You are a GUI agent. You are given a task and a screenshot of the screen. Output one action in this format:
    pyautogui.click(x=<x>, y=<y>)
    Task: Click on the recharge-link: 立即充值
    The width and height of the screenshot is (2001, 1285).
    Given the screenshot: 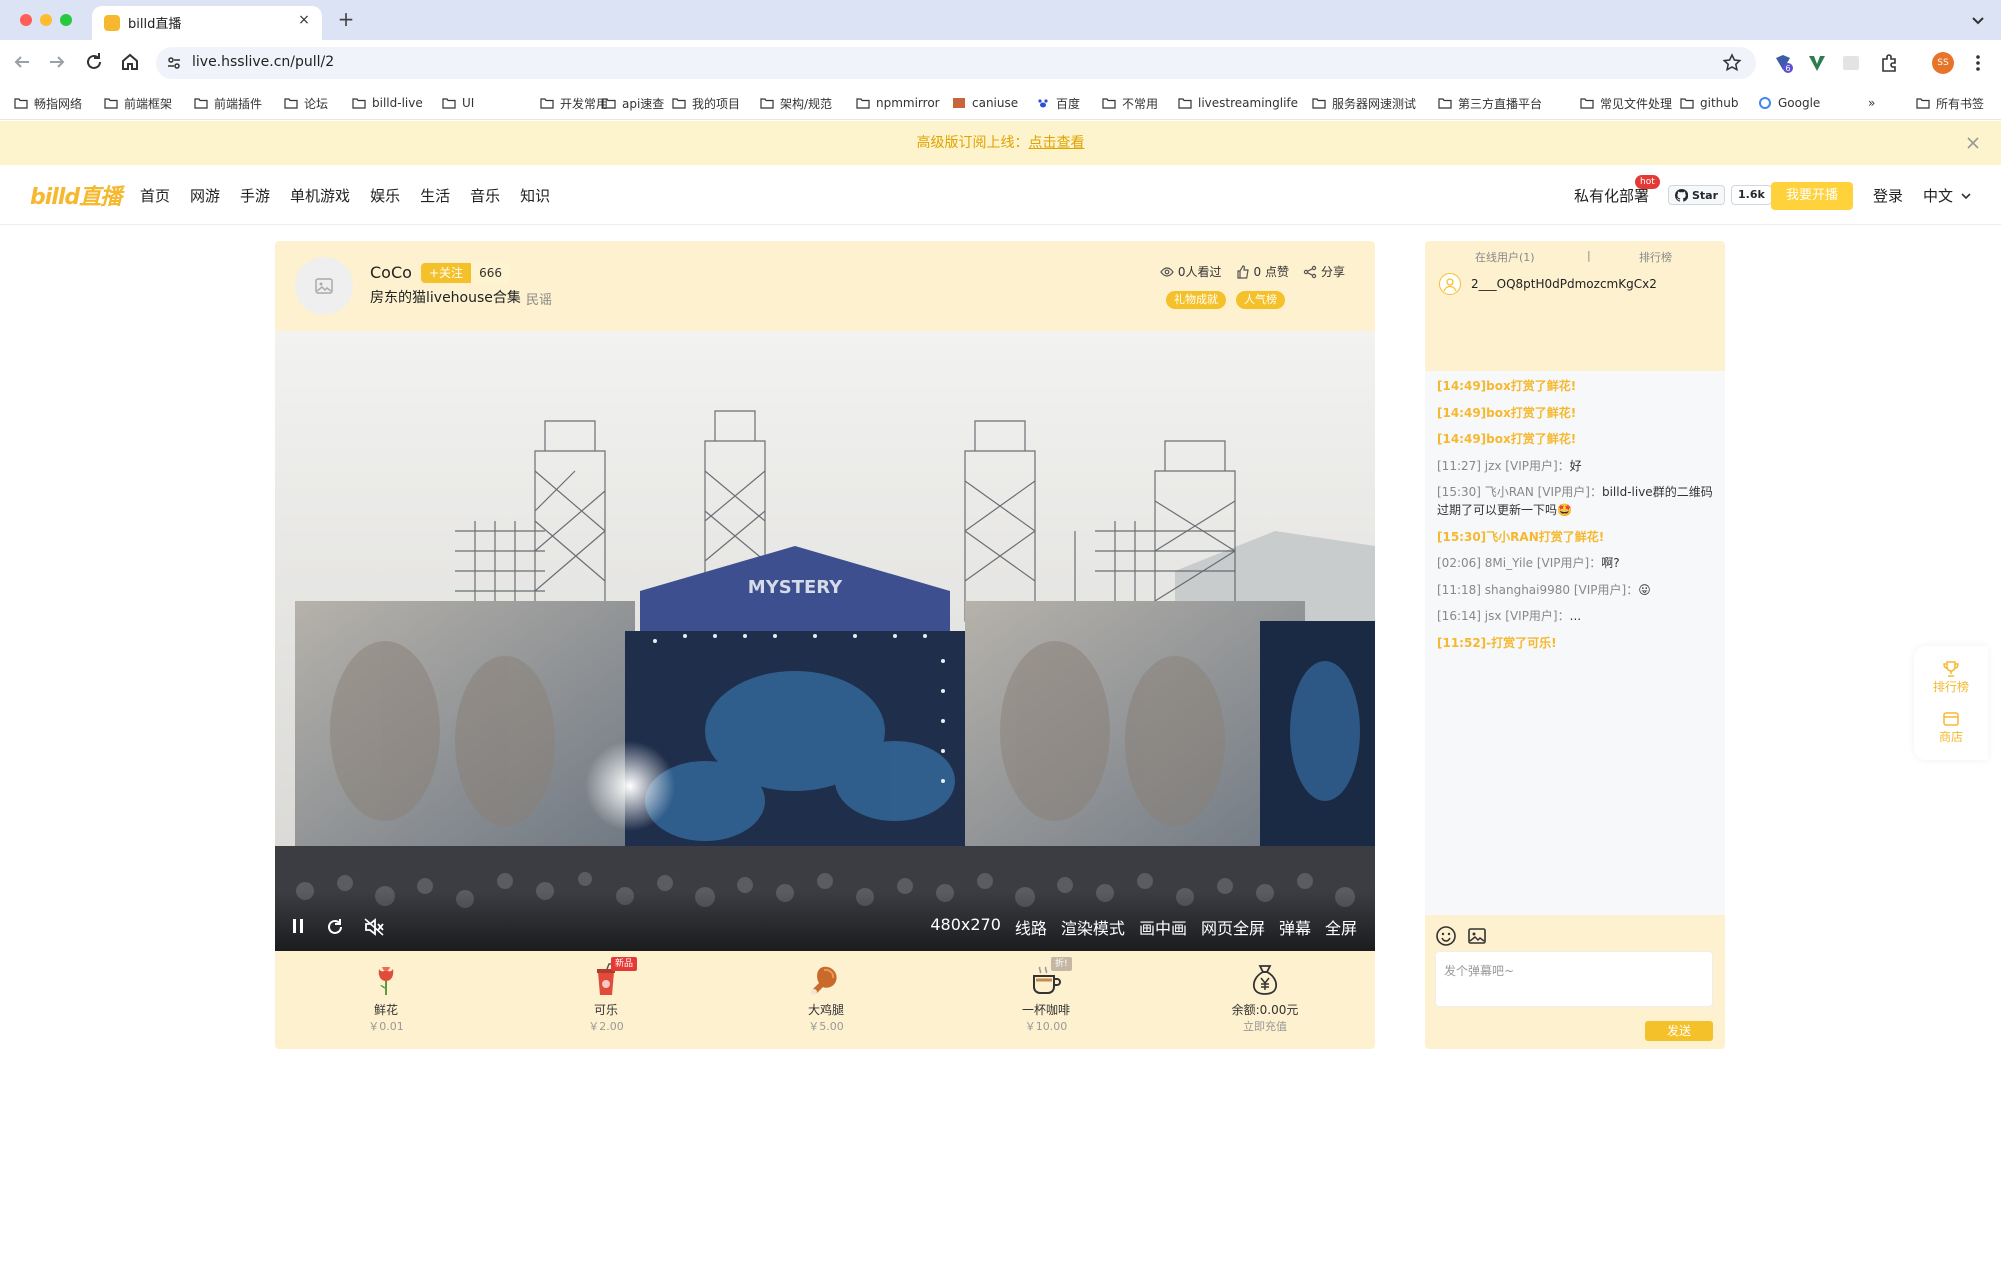 What is the action you would take?
    pyautogui.click(x=1265, y=1026)
    